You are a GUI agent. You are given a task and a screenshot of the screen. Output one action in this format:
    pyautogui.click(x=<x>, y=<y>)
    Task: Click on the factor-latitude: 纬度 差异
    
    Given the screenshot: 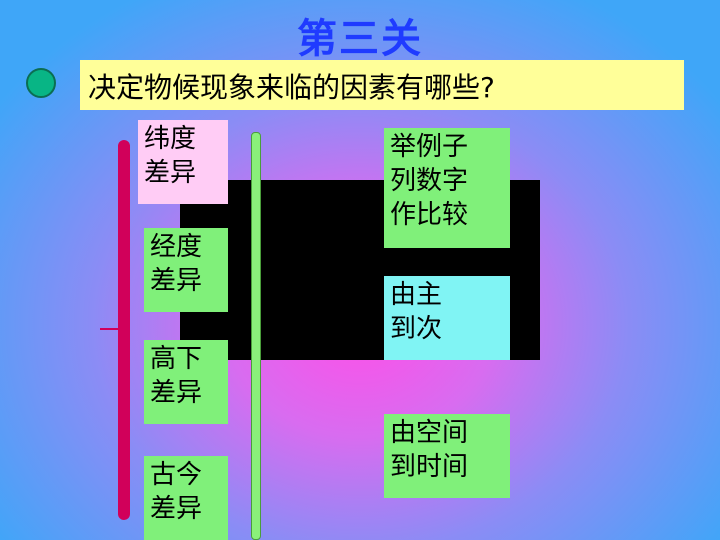 What is the action you would take?
    pyautogui.click(x=183, y=162)
    